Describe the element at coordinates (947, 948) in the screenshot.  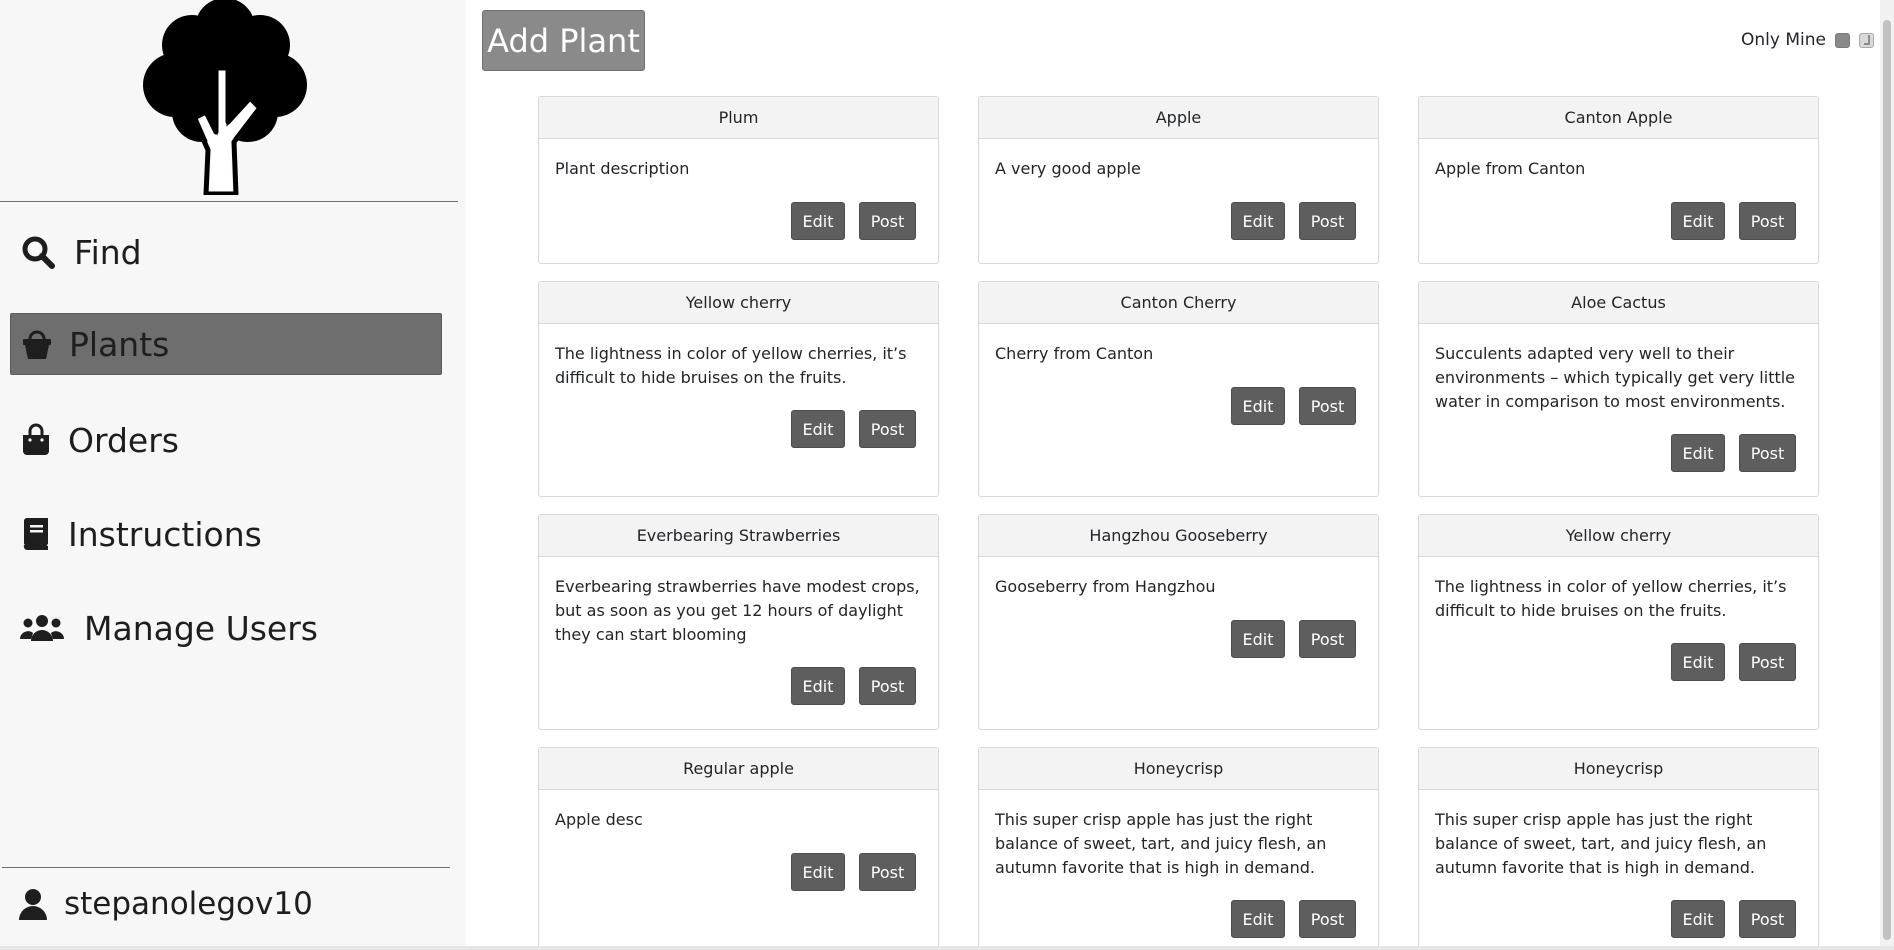
I see `bottom-edge` at that location.